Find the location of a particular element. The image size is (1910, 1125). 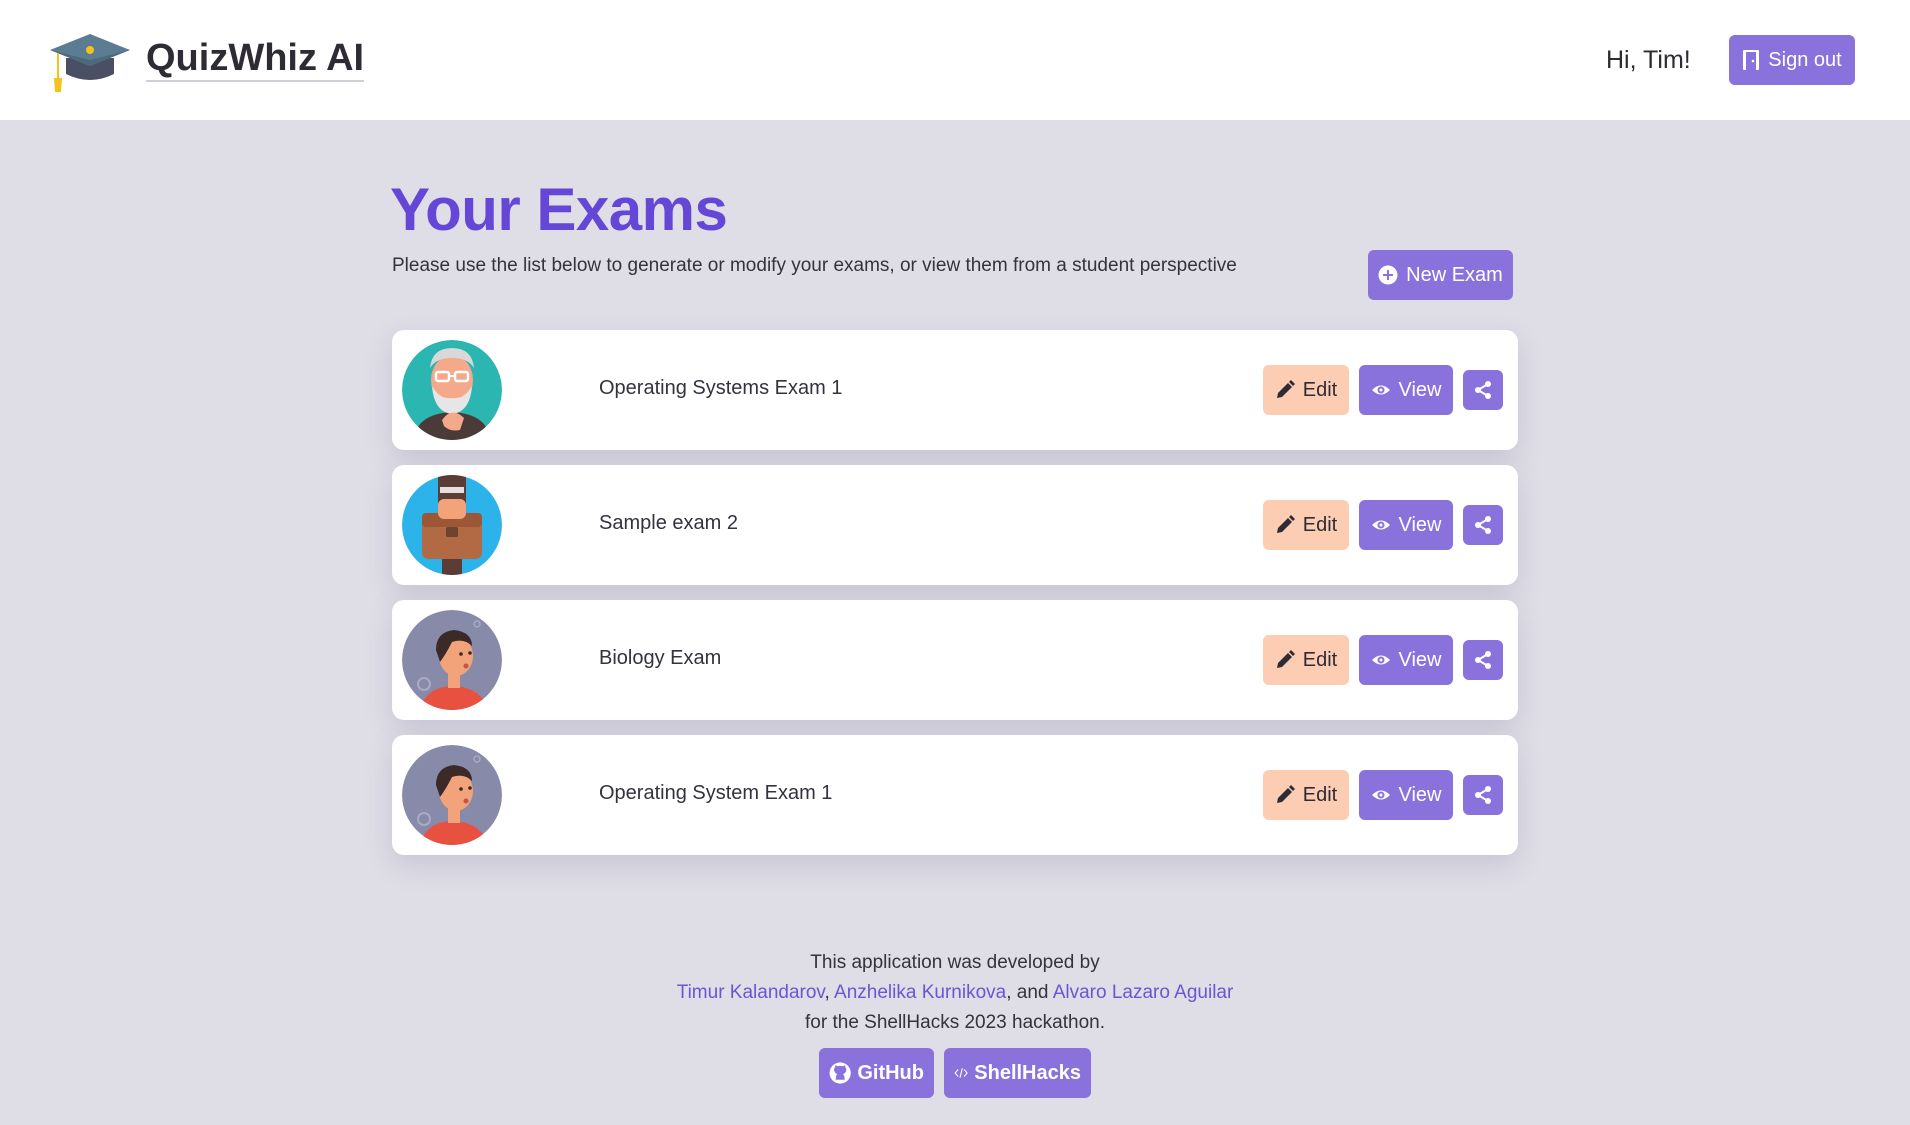

exam-card: Operating System Exam 1 Edit View is located at coordinates (955, 795).